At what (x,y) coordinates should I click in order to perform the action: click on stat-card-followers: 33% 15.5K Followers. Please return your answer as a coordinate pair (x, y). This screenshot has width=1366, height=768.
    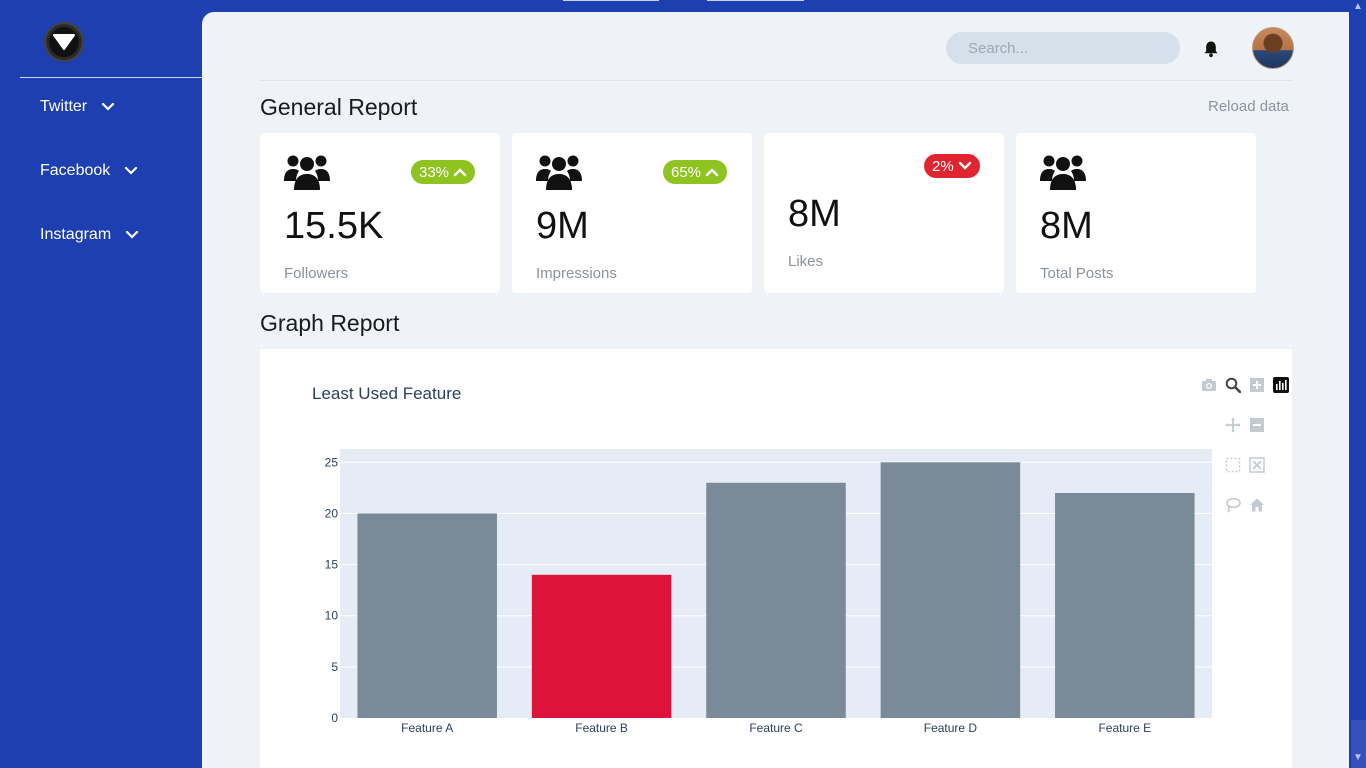
    Looking at the image, I should click on (380, 213).